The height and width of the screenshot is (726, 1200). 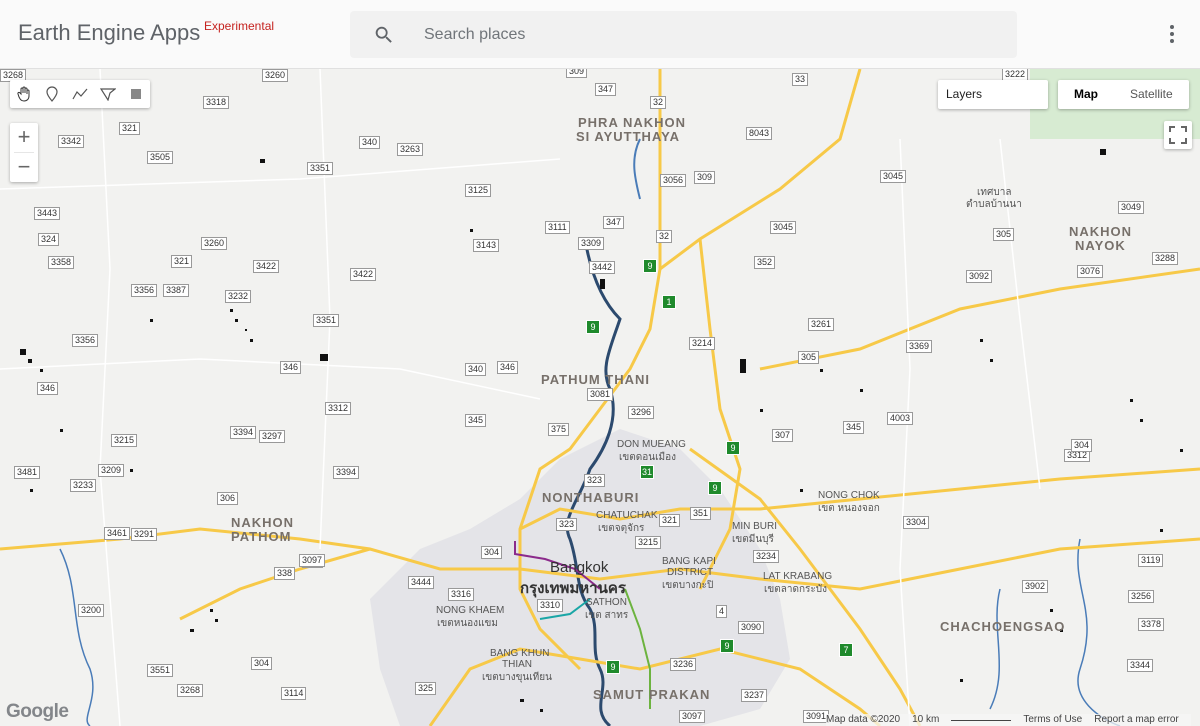 I want to click on hand-icon, so click(x=24, y=94).